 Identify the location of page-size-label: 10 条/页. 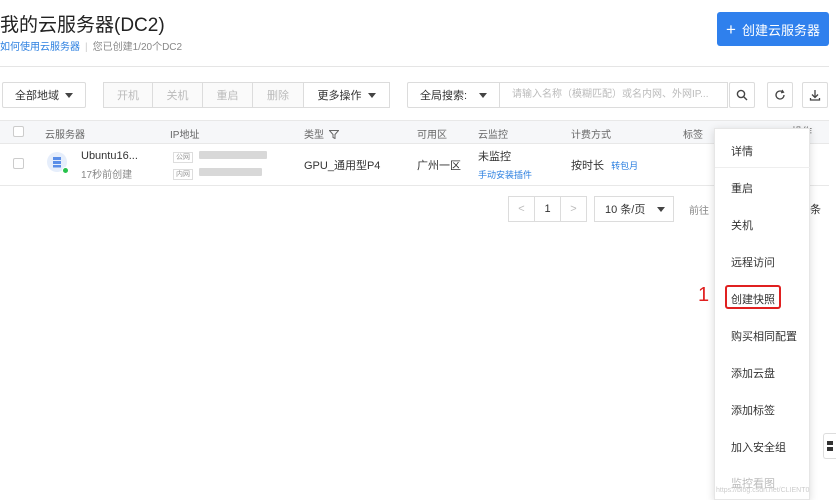
(625, 210).